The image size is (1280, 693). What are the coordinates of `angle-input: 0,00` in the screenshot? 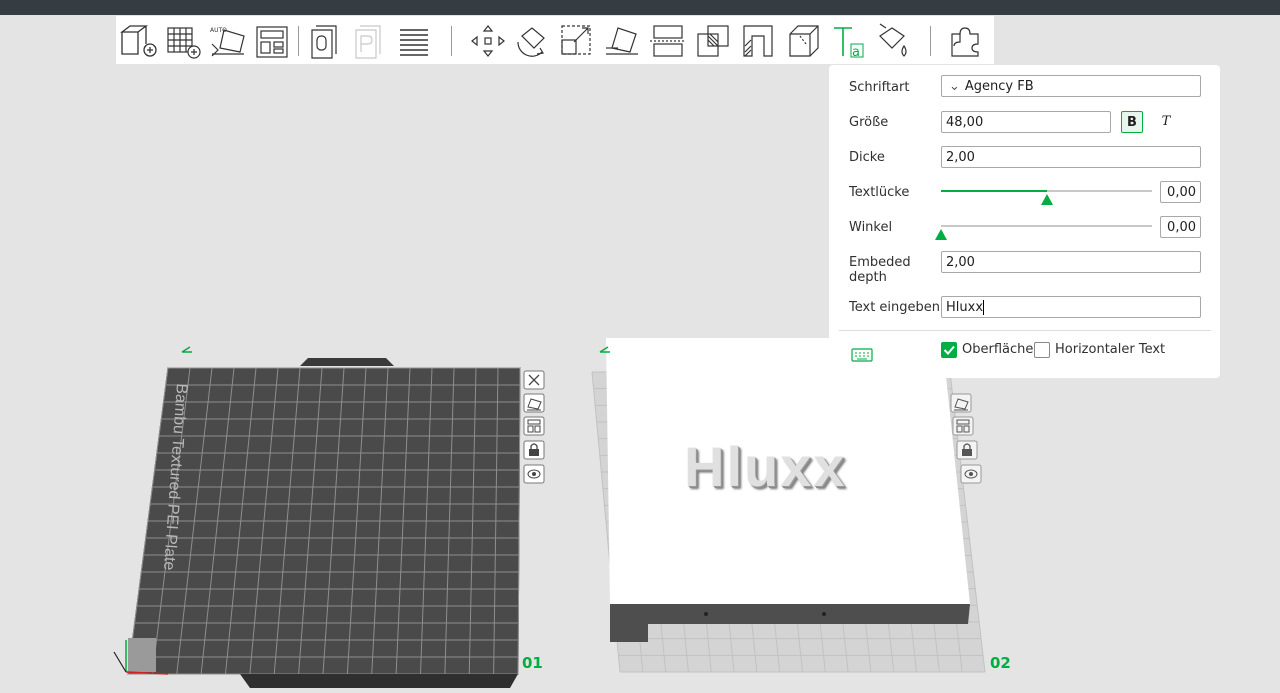 It's located at (1180, 227).